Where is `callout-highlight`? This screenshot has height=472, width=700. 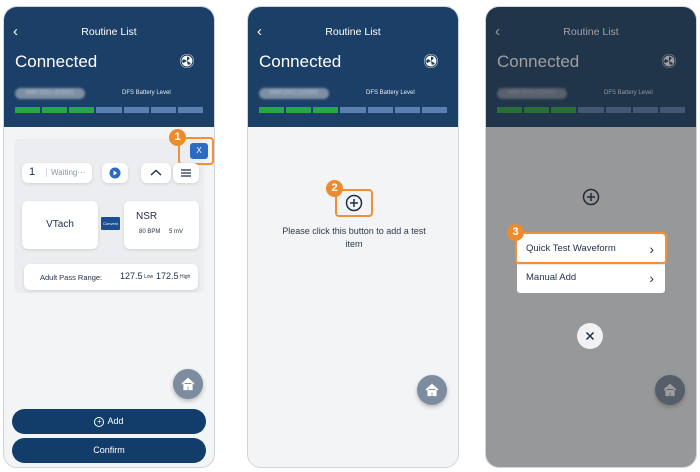 callout-highlight is located at coordinates (591, 248).